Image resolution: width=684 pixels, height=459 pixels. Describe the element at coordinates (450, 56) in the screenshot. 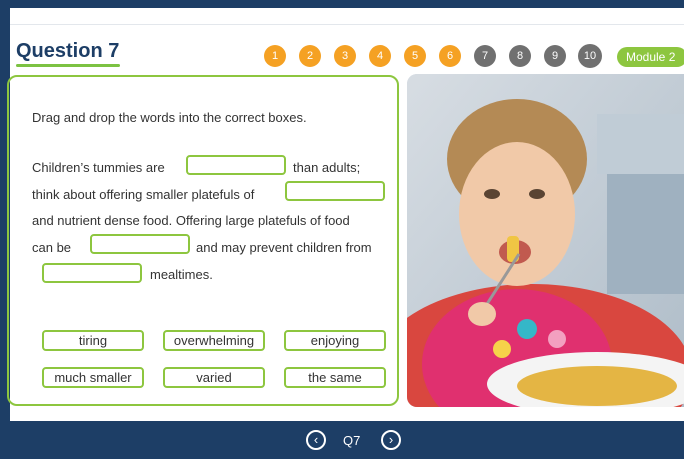

I see `progress-step-6: 6` at that location.